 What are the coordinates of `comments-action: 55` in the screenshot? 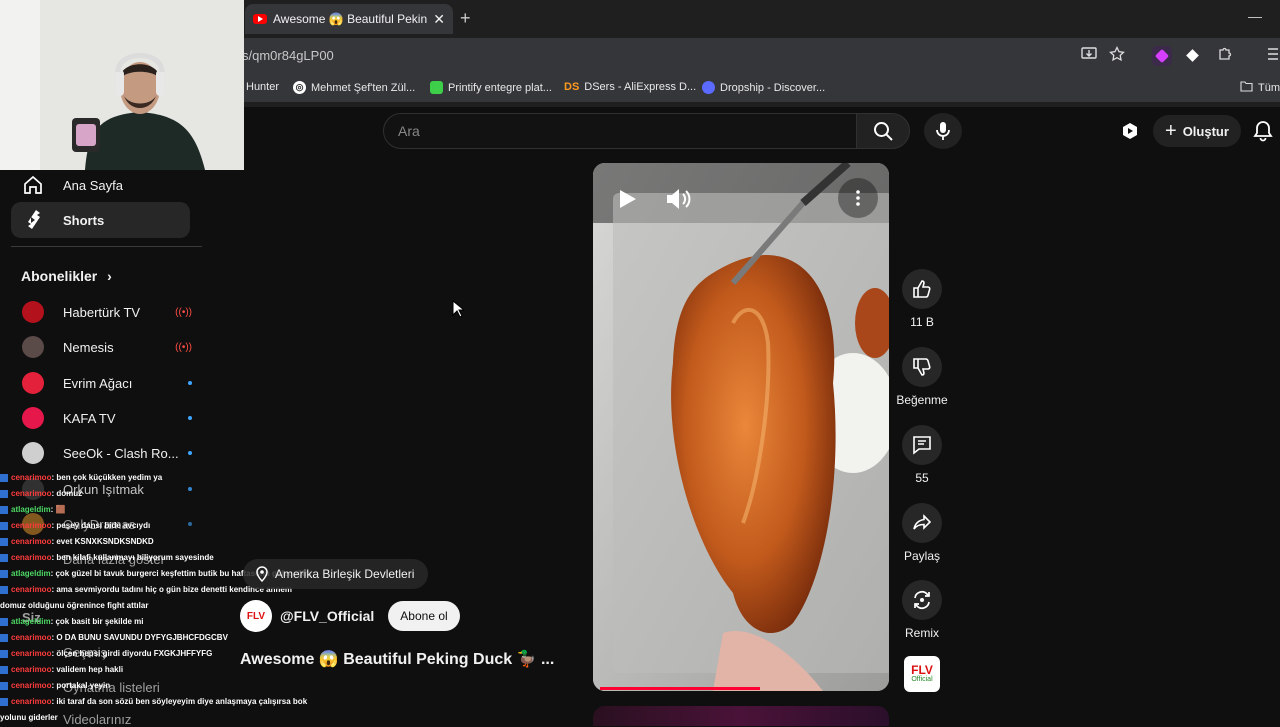 It's located at (922, 455).